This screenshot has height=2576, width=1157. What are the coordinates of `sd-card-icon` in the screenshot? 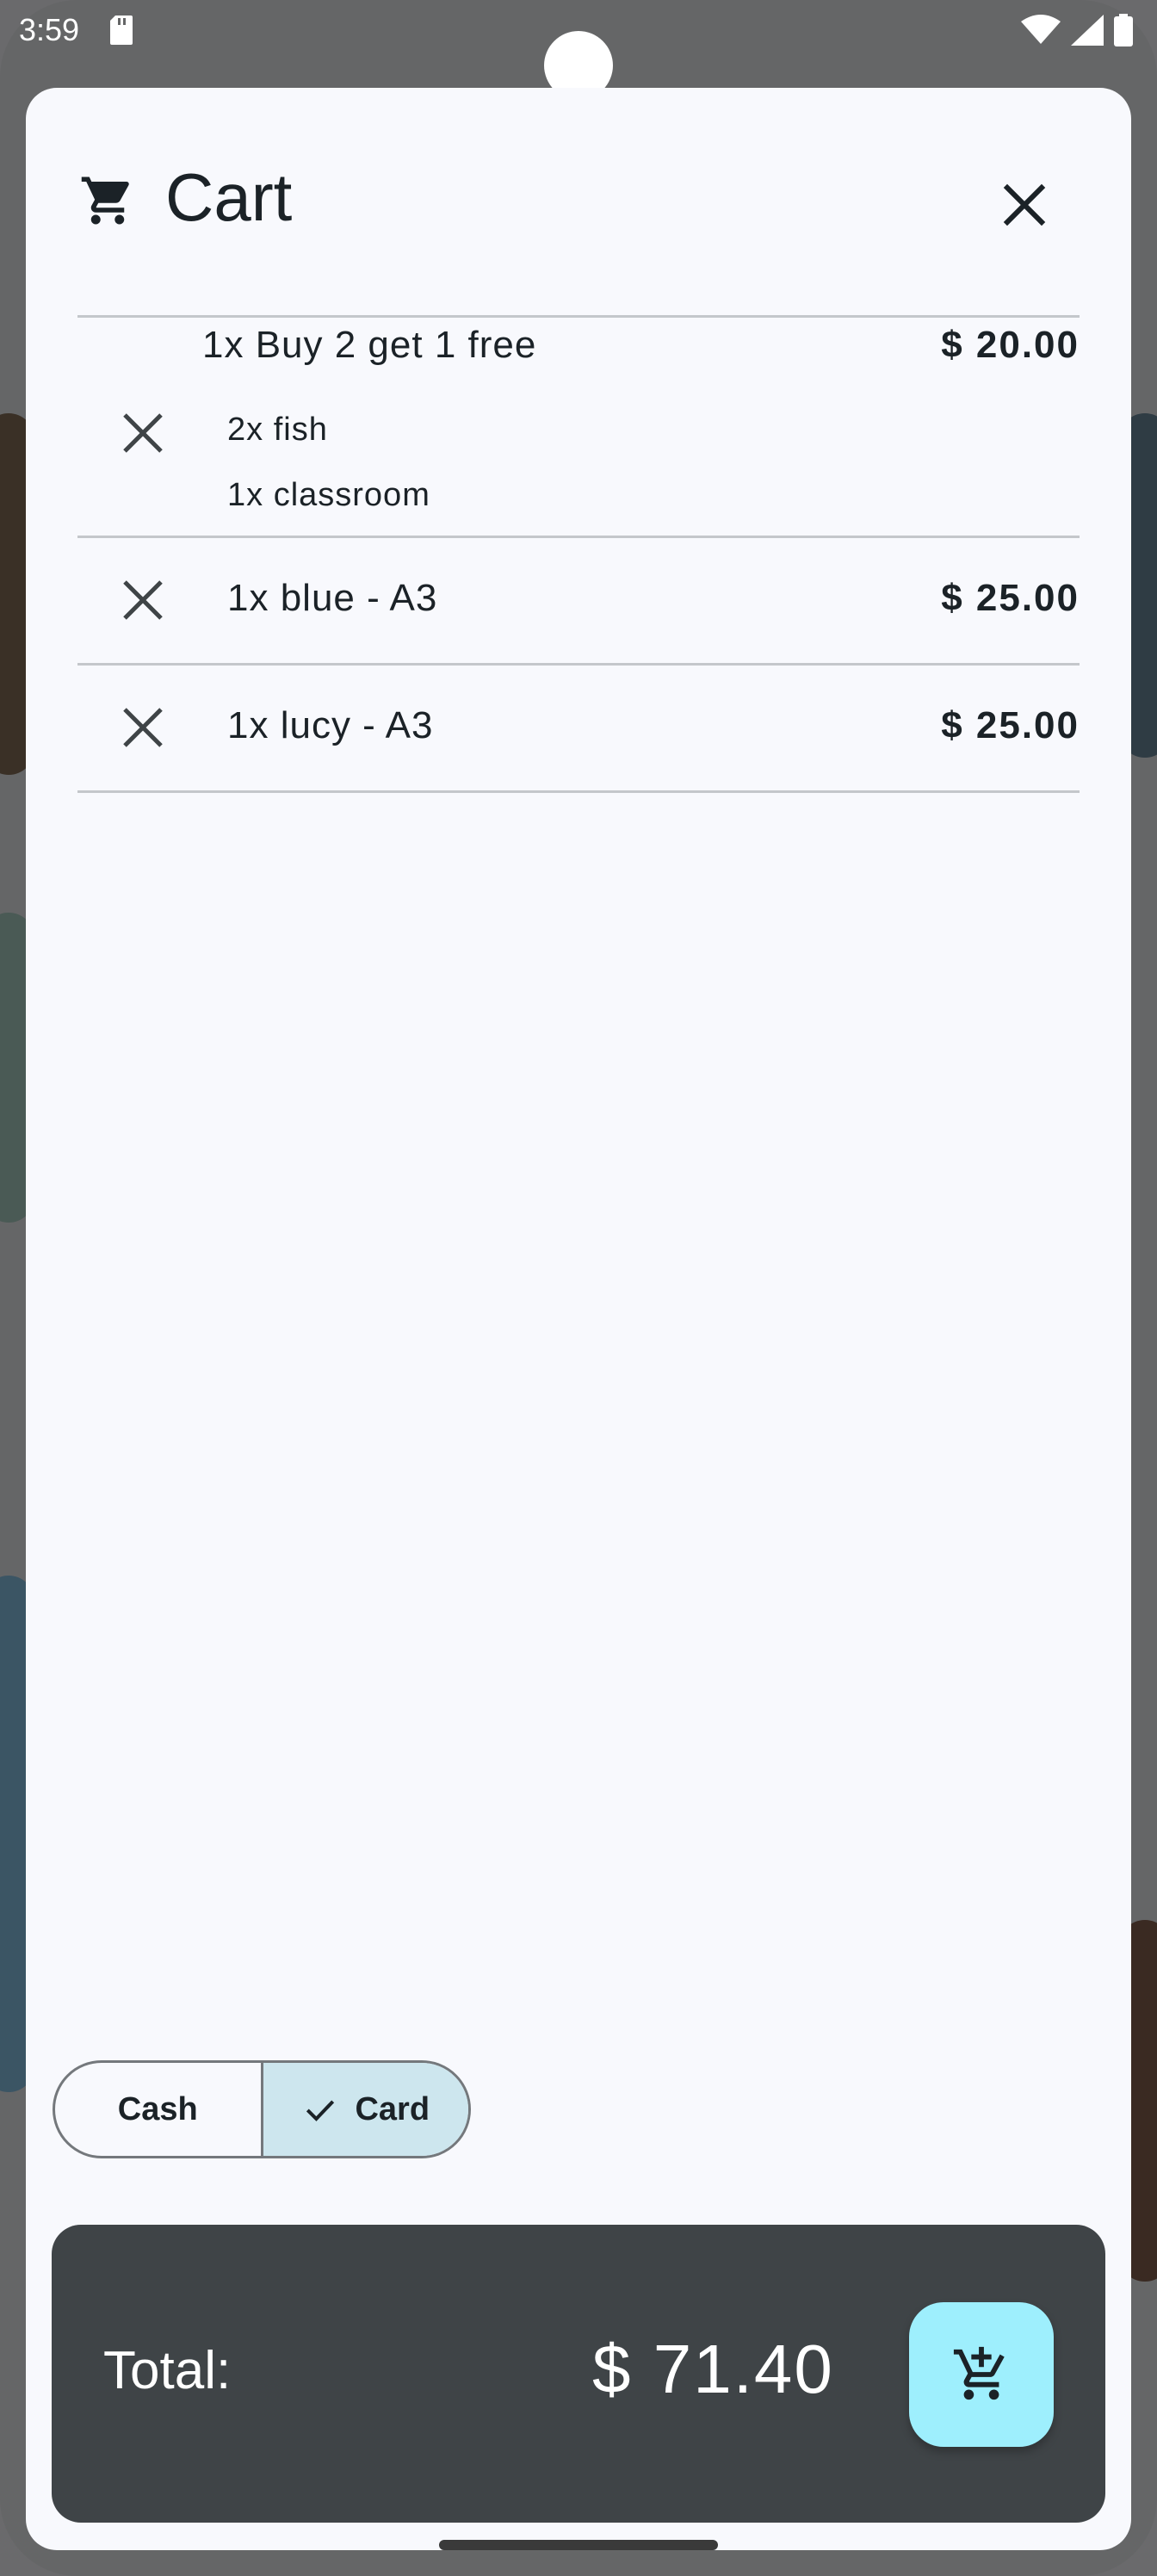 It's located at (122, 30).